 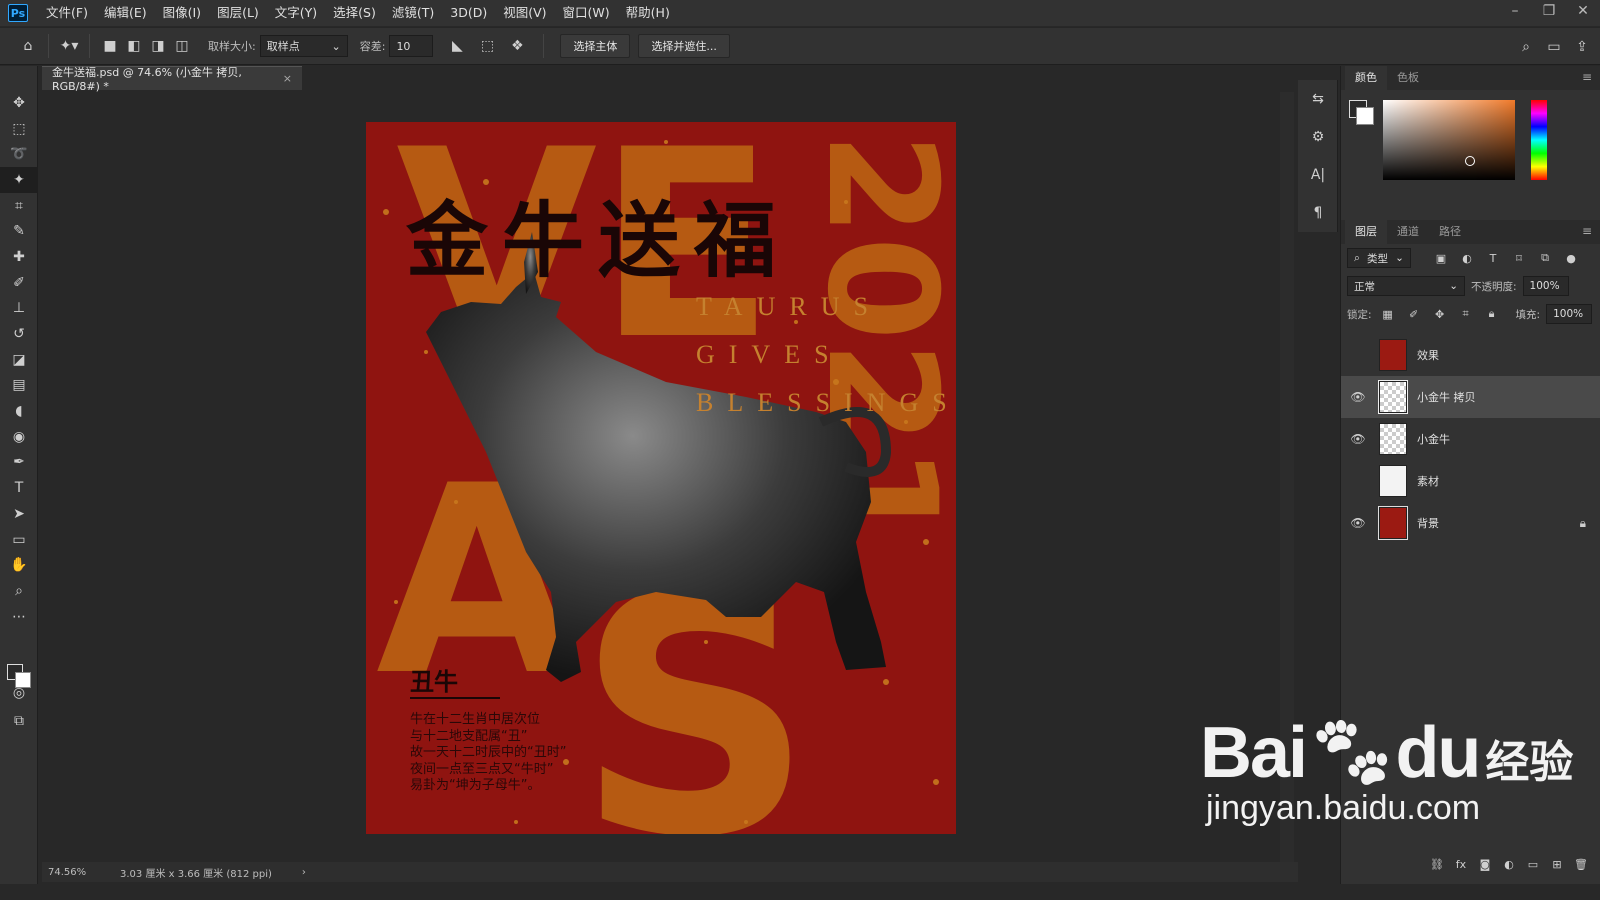 I want to click on menu-layer: 图层(L), so click(x=238, y=13).